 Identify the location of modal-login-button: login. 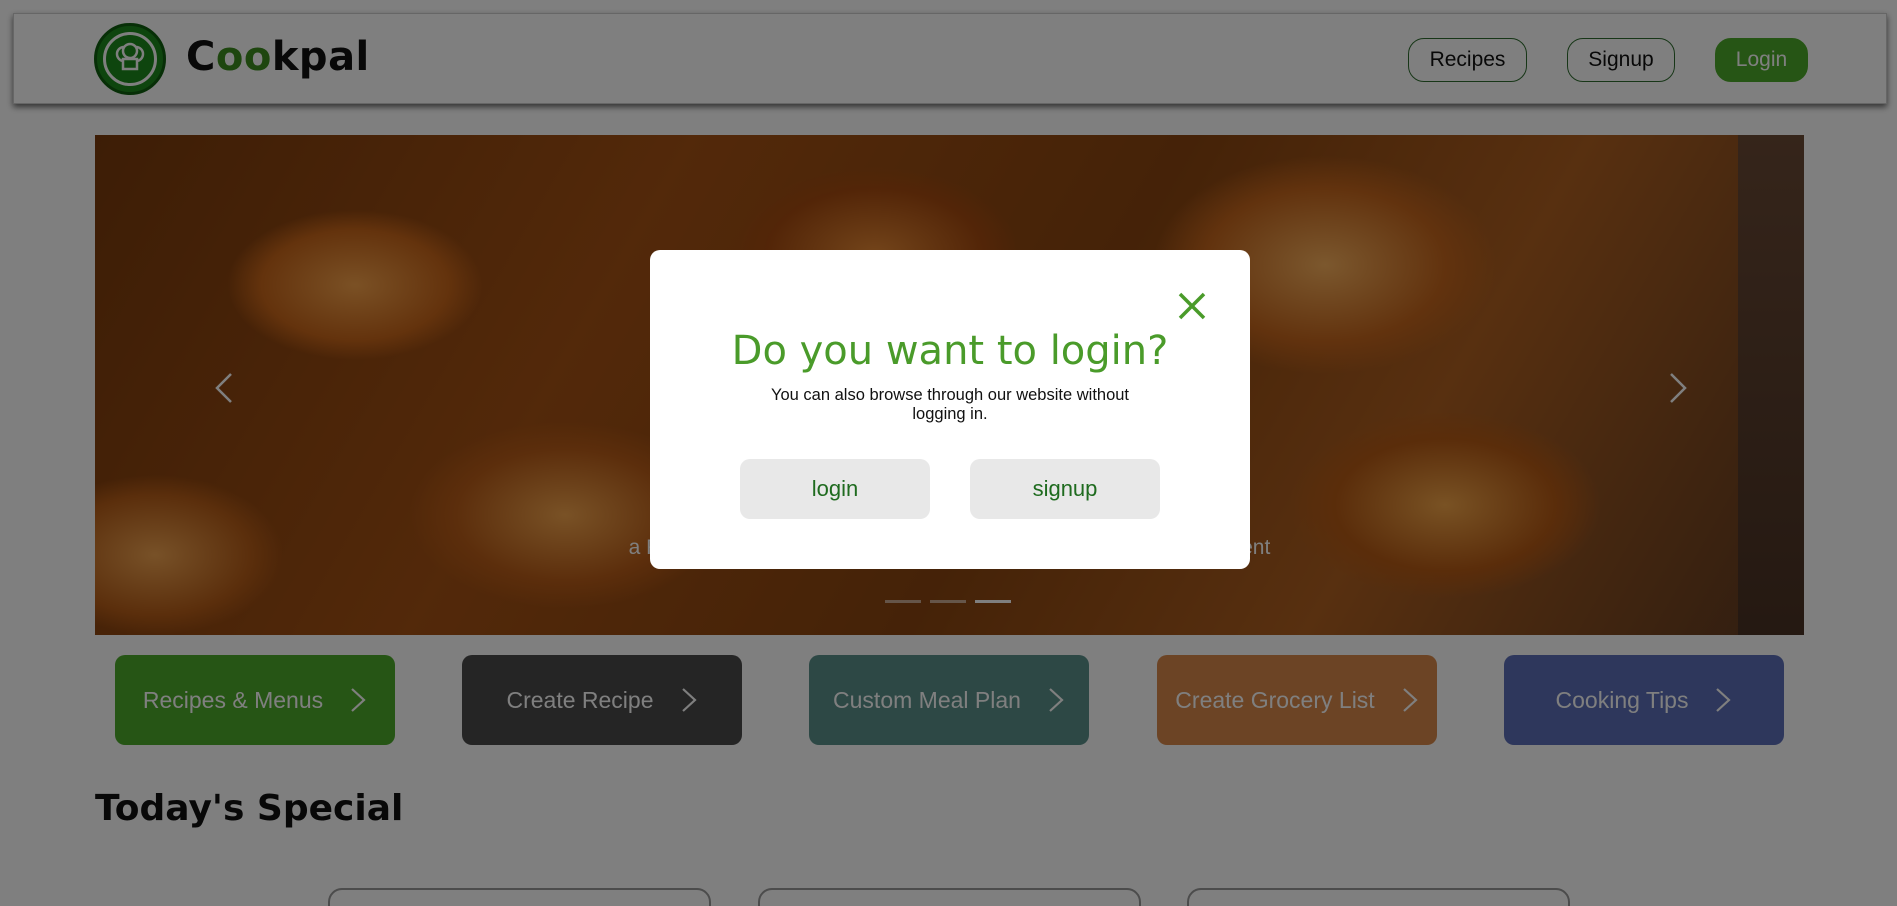
(835, 489).